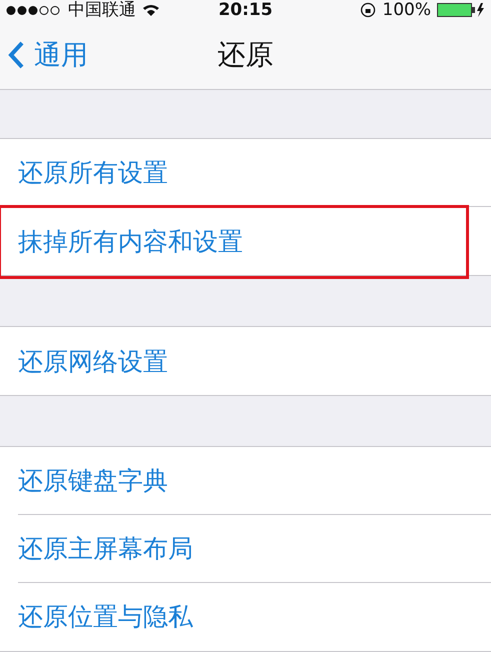 Image resolution: width=491 pixels, height=652 pixels. What do you see at coordinates (102, 10) in the screenshot?
I see `carrier-name: 中国联通` at bounding box center [102, 10].